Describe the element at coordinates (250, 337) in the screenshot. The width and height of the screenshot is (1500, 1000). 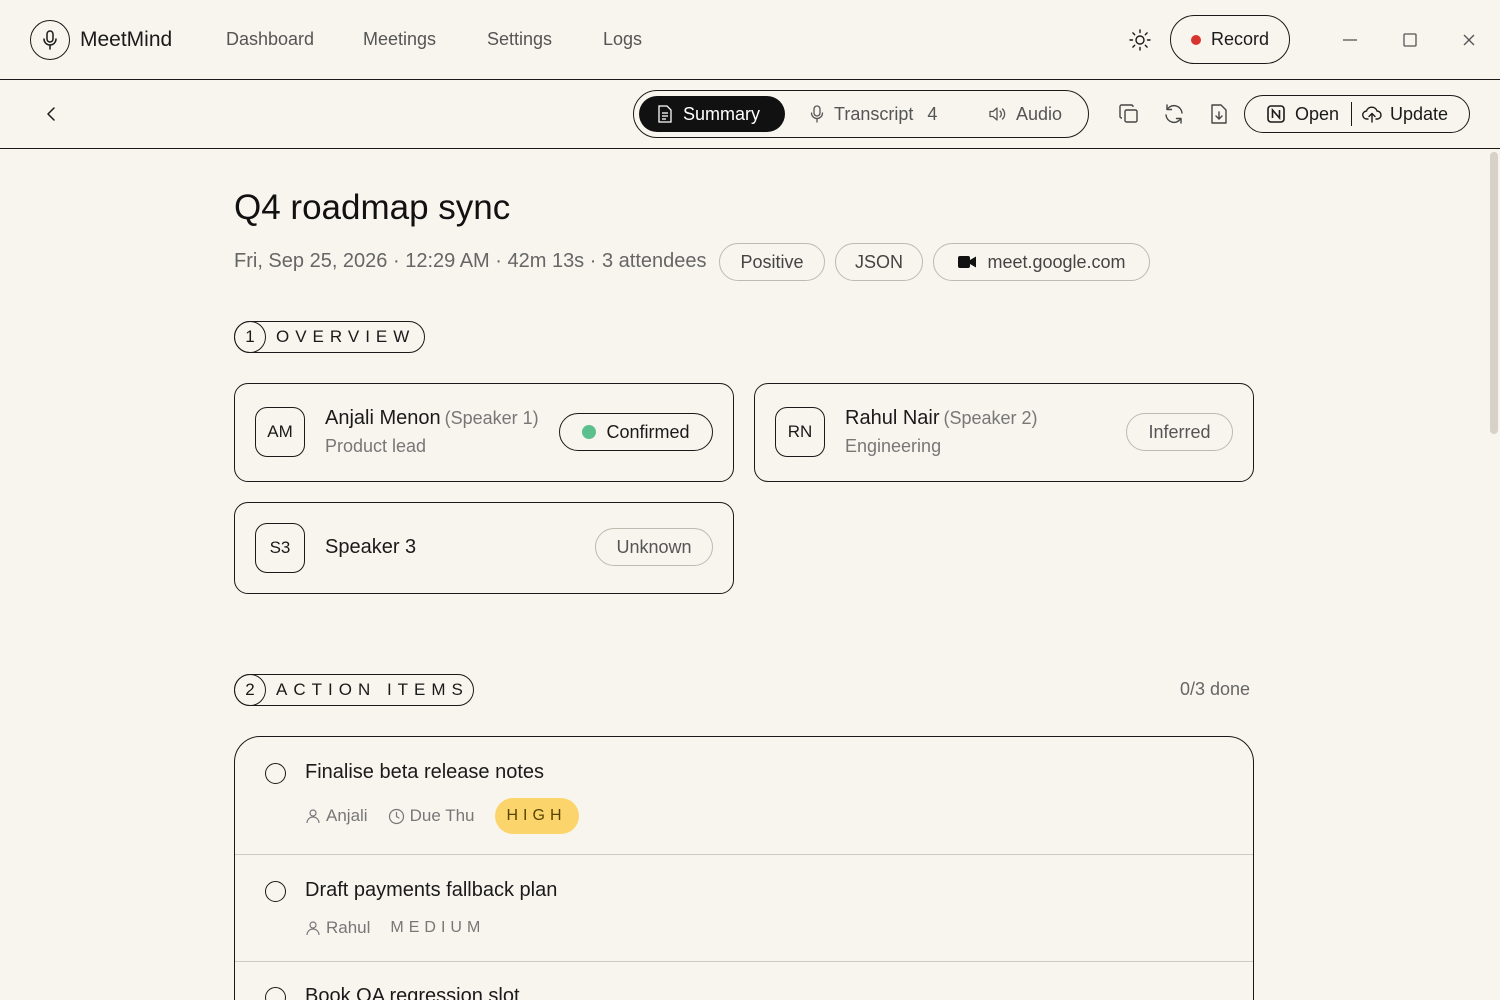
I see `section-number: 1` at that location.